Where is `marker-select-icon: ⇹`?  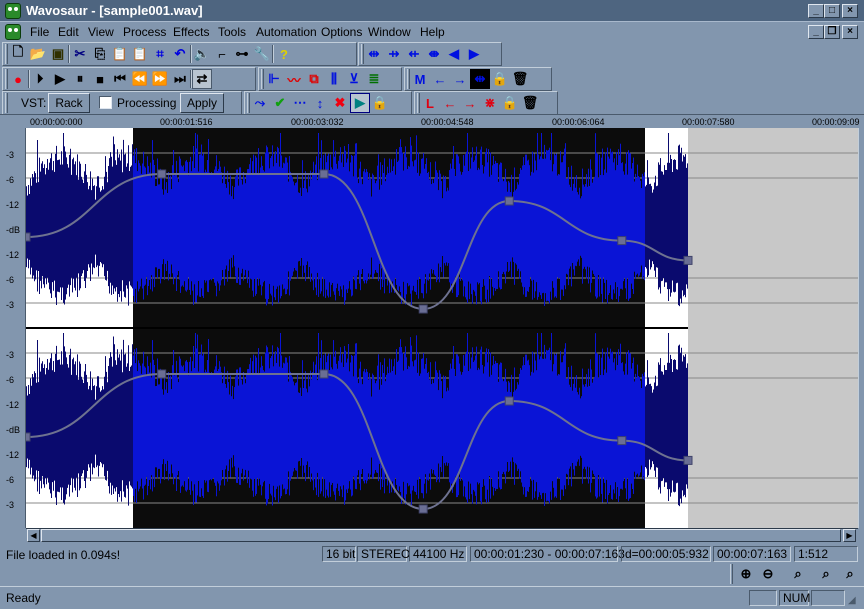
marker-select-icon: ⇹ is located at coordinates (480, 79).